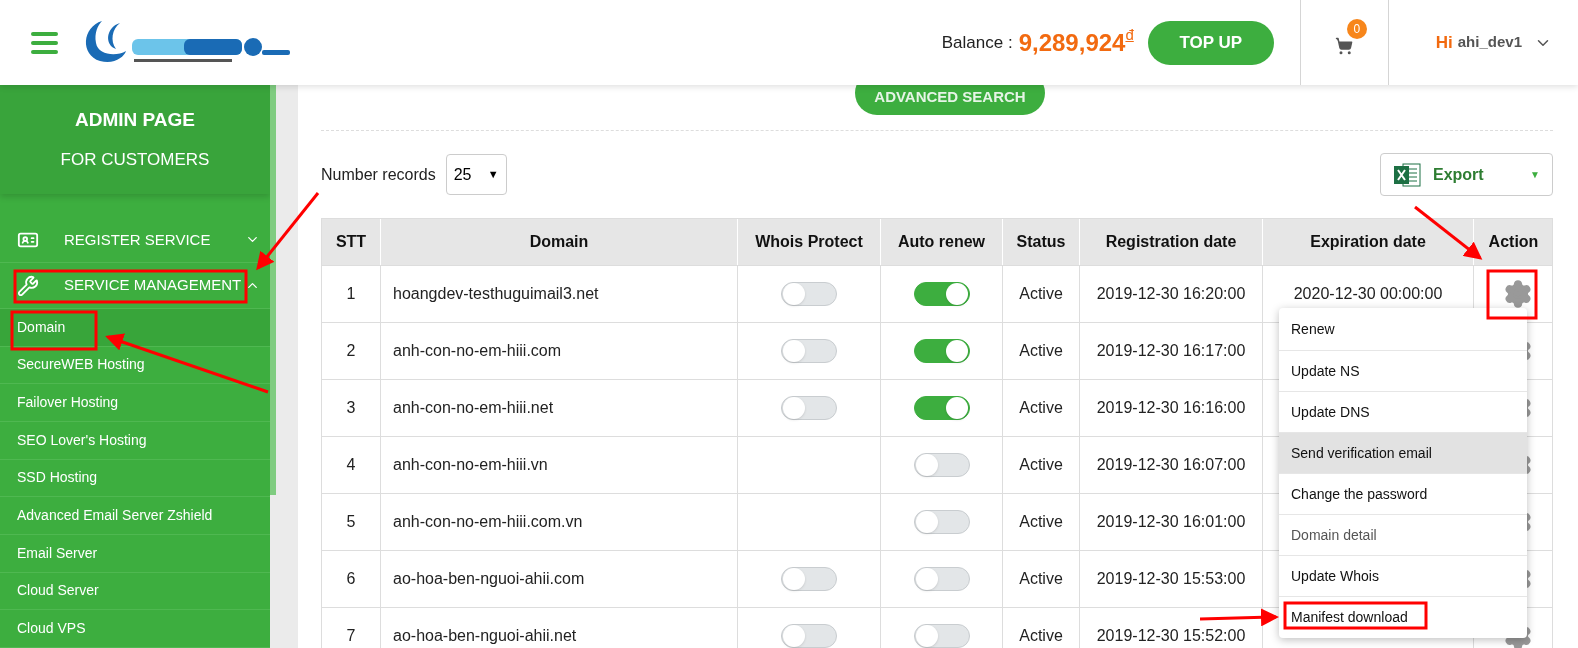 Image resolution: width=1578 pixels, height=648 pixels. I want to click on table-cell: 7, so click(351, 628).